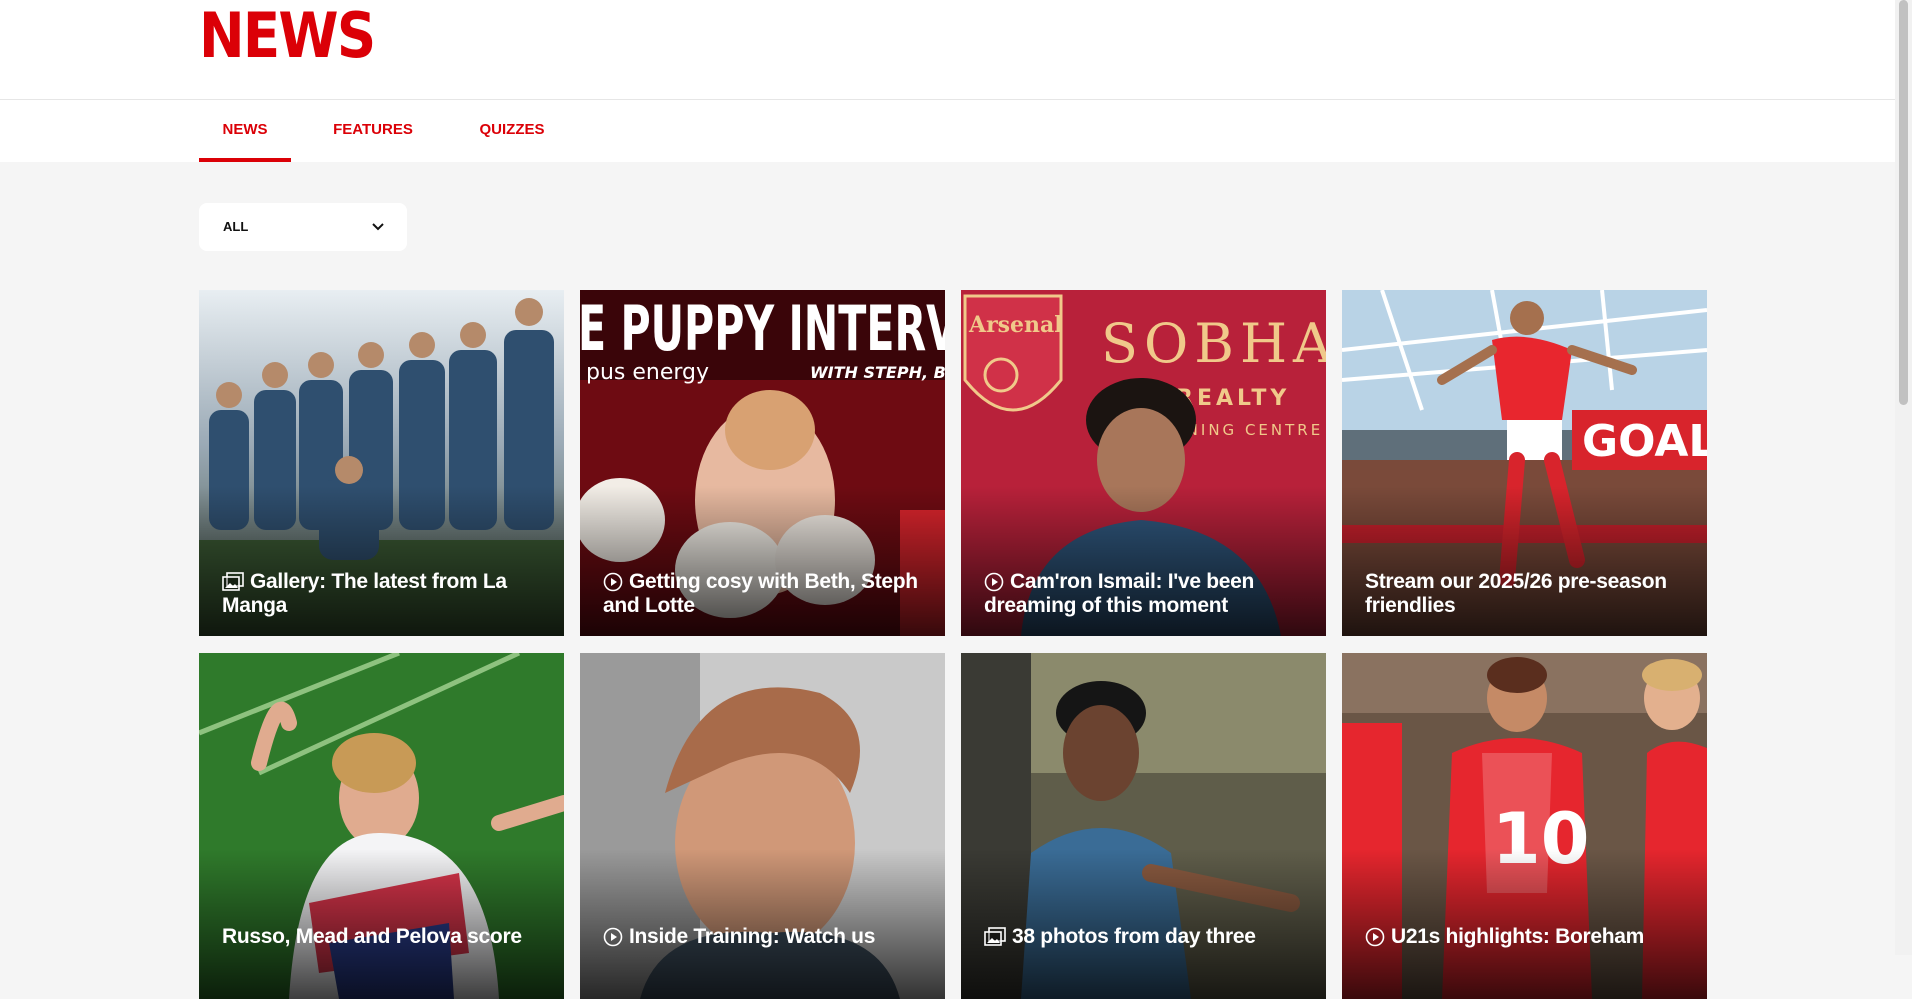 The image size is (1912, 999). I want to click on card-title: Gallery: The latest from La Manga, so click(364, 593).